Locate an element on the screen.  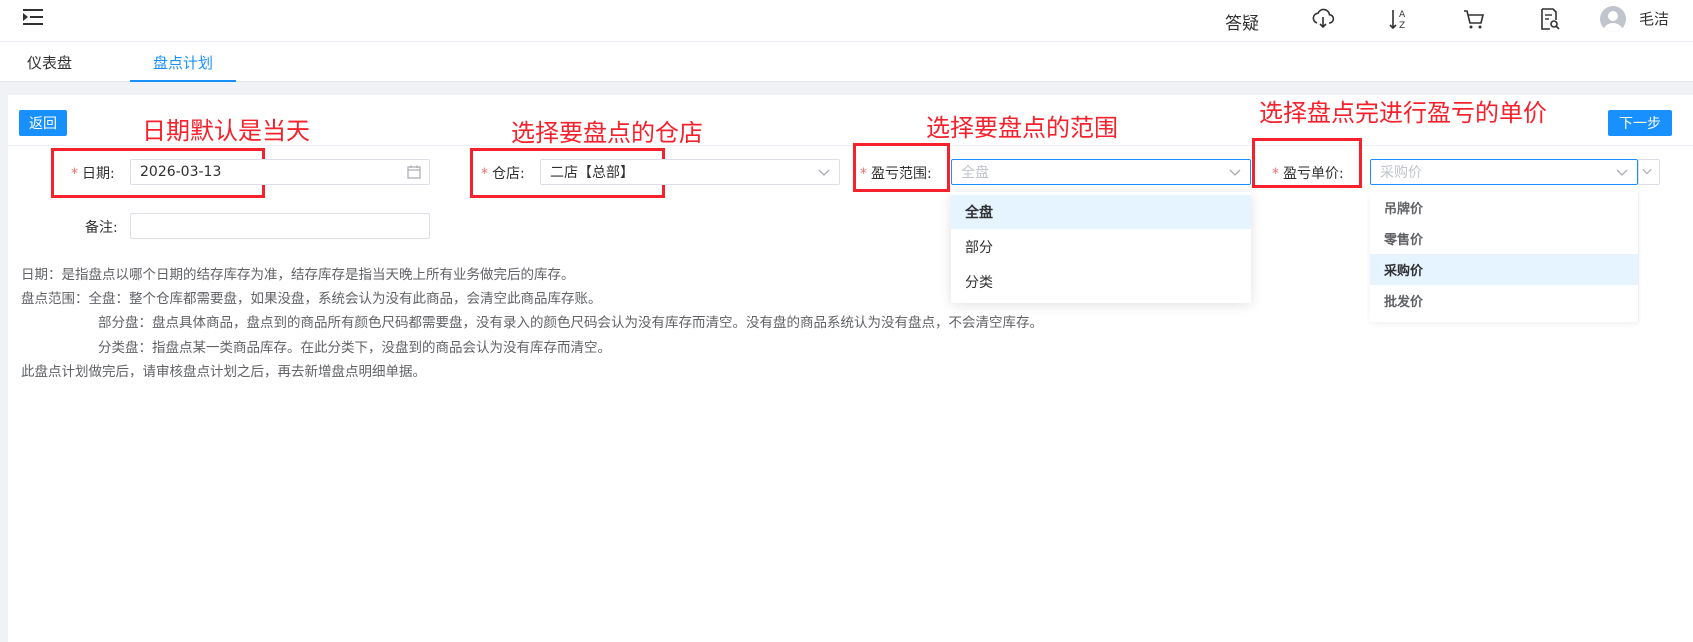
svg-text: A is located at coordinates (1402, 15).